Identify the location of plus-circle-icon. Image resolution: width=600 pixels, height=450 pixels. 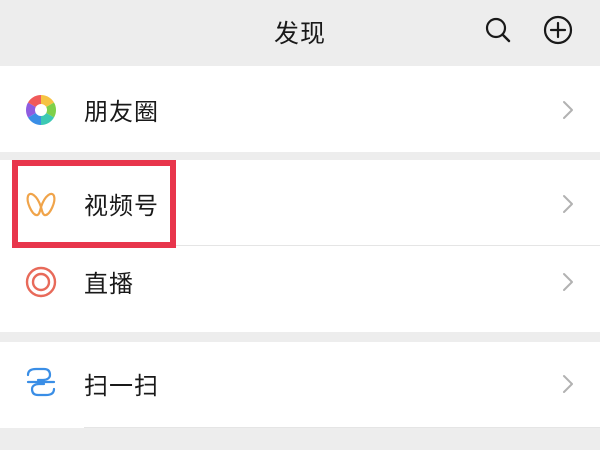
(558, 30).